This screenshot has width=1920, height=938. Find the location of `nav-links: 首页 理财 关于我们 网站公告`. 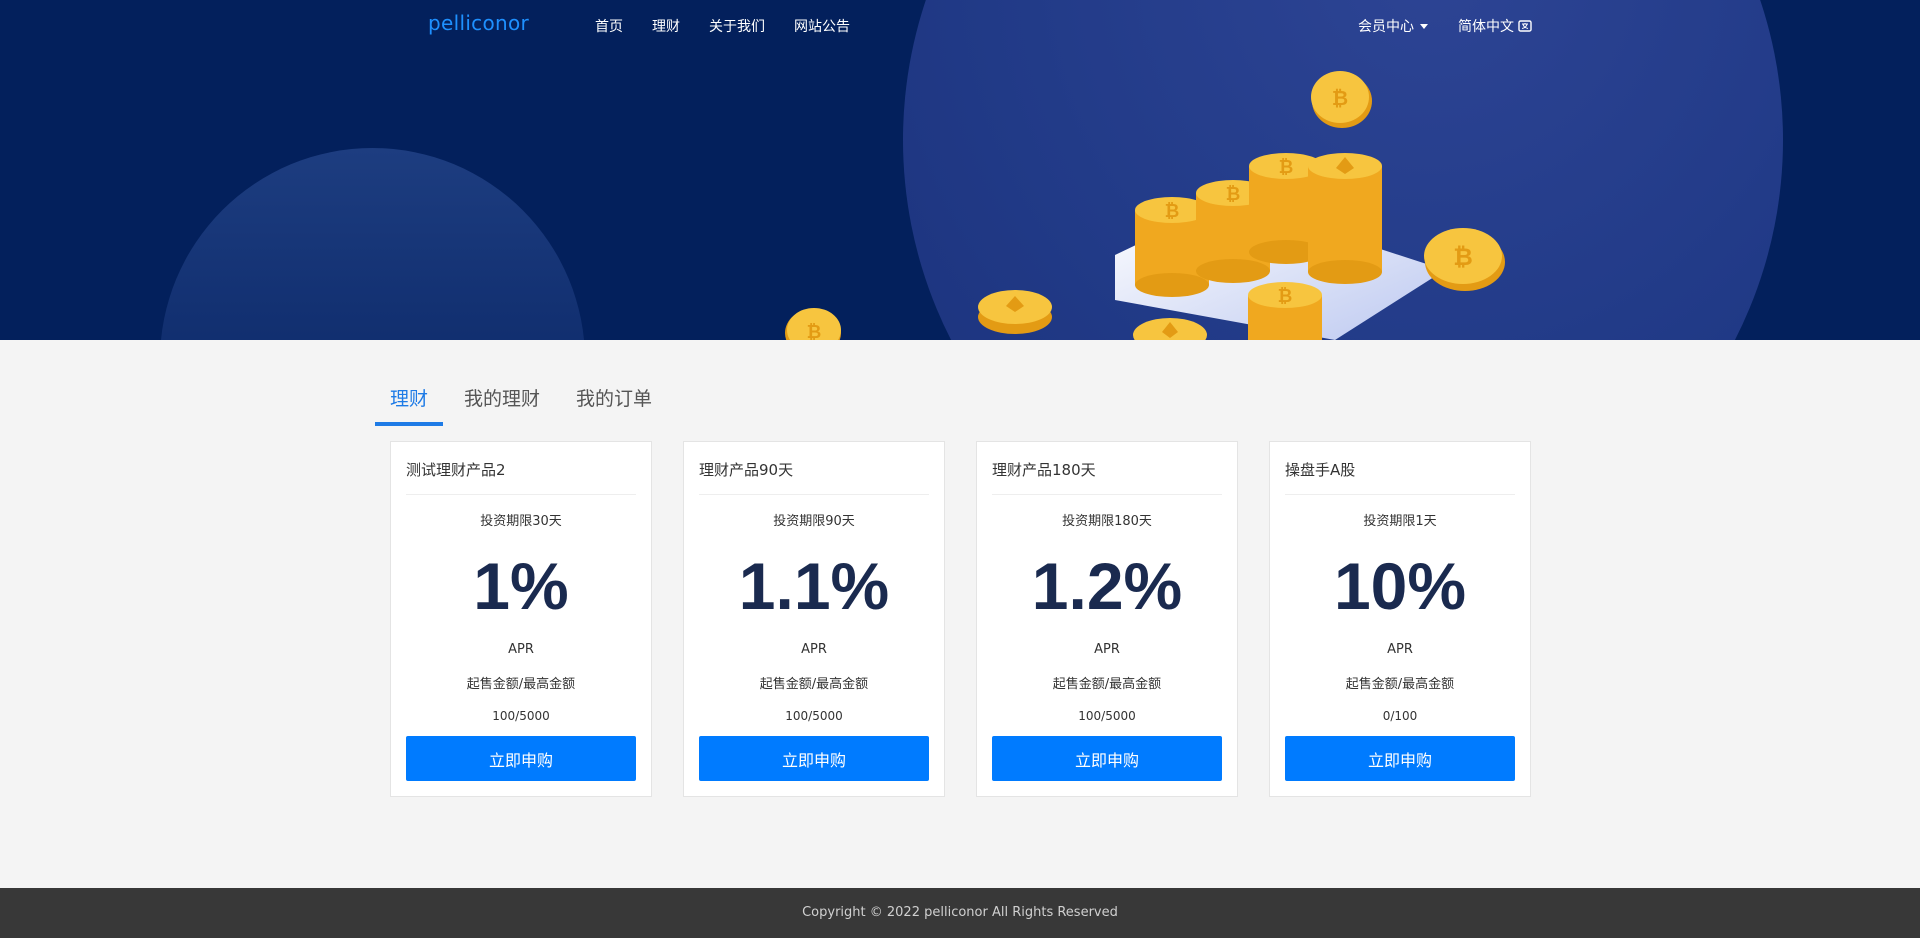

nav-links: 首页 理财 关于我们 网站公告 is located at coordinates (737, 26).